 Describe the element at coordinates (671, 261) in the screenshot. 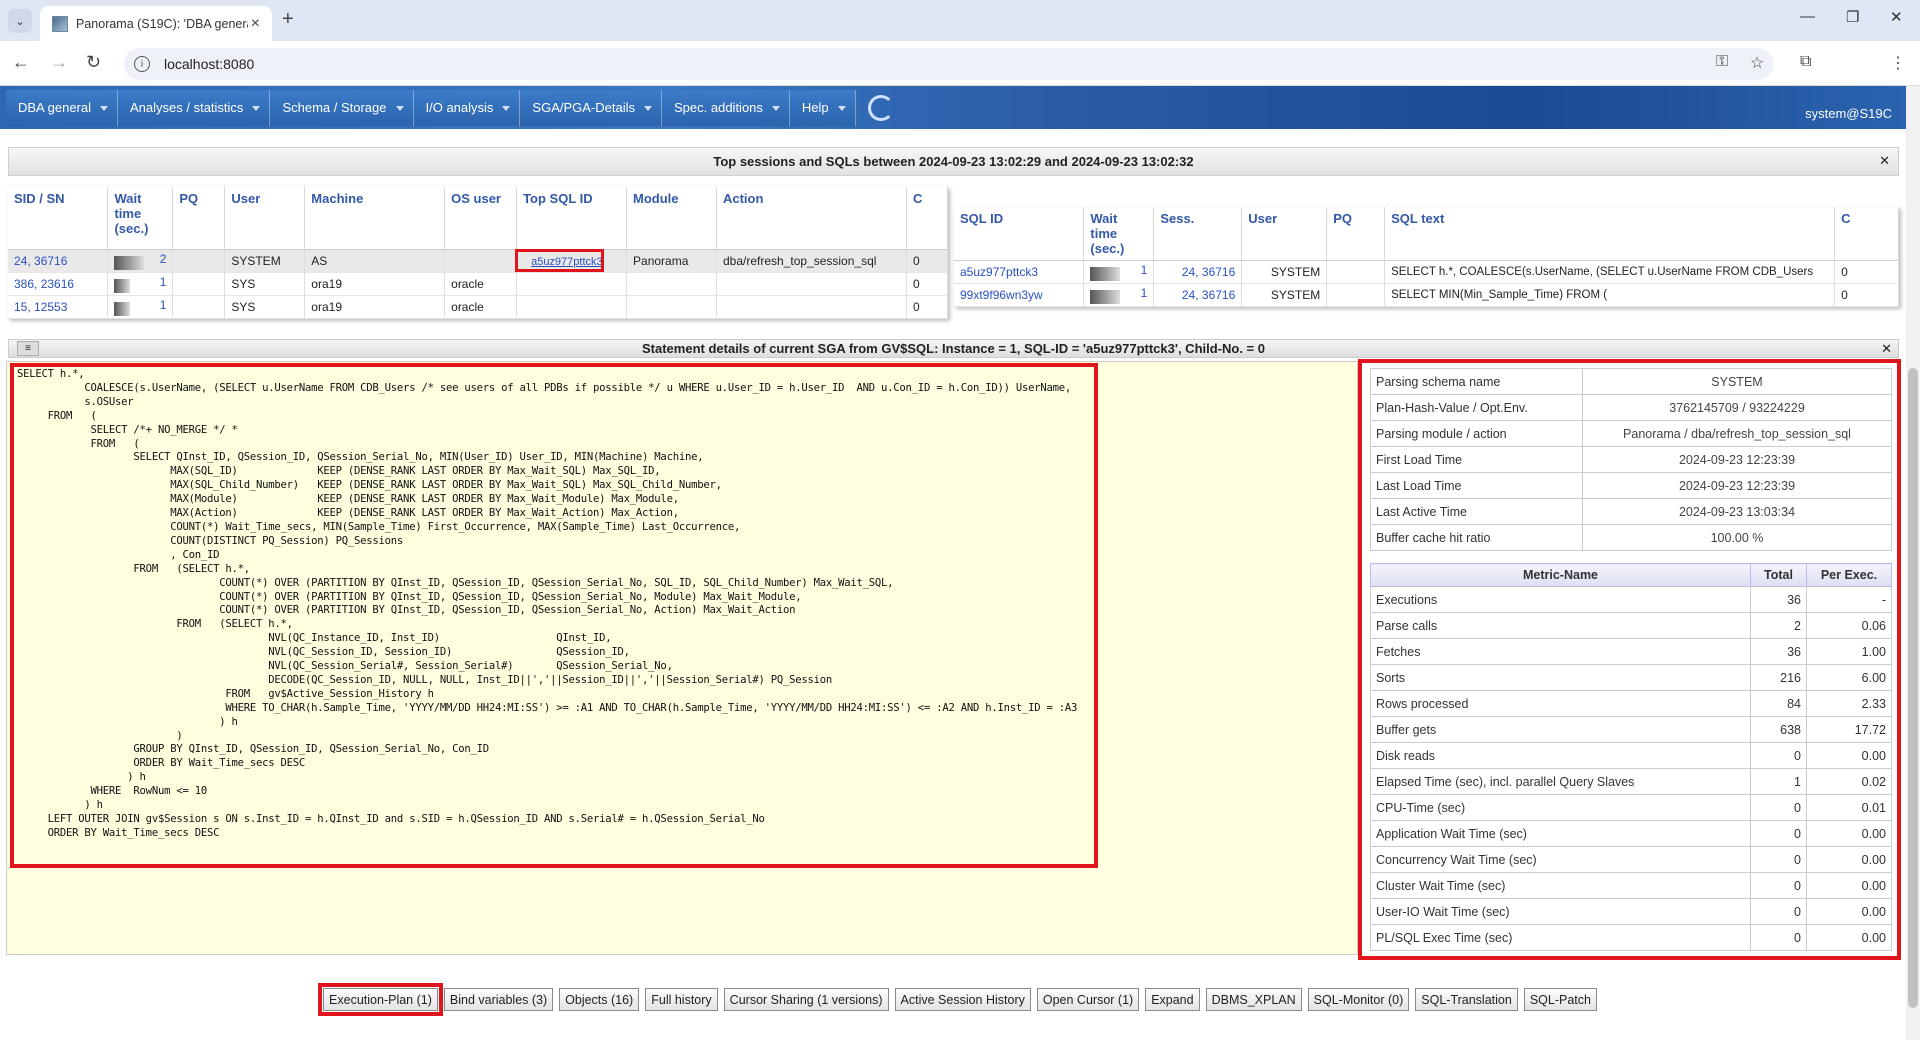

I see `module-cell: Panorama` at that location.